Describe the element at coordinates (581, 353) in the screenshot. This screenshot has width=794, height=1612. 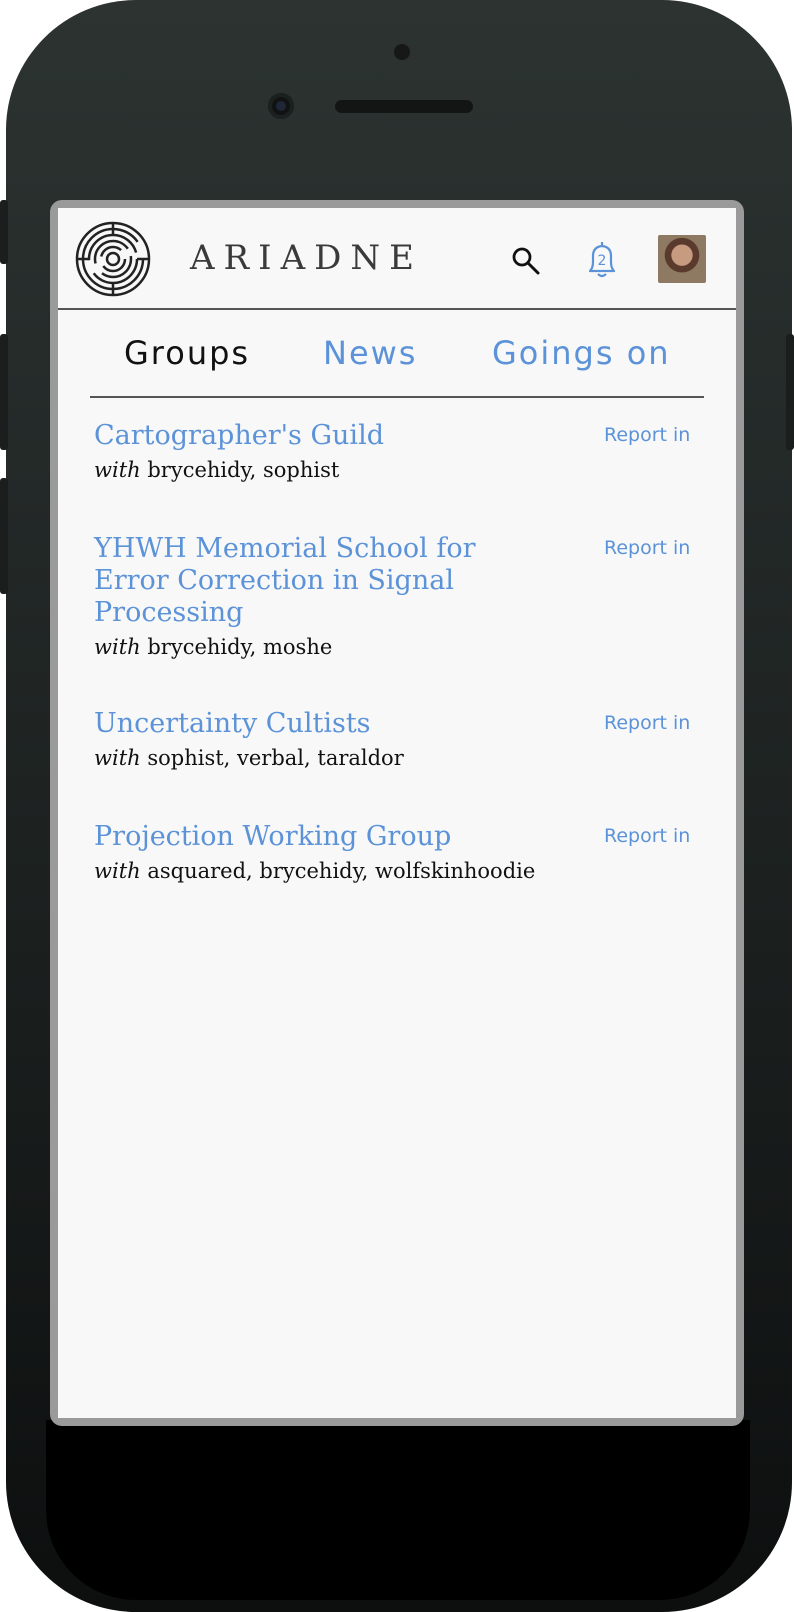
I see `tab-goings-on: Goings on` at that location.